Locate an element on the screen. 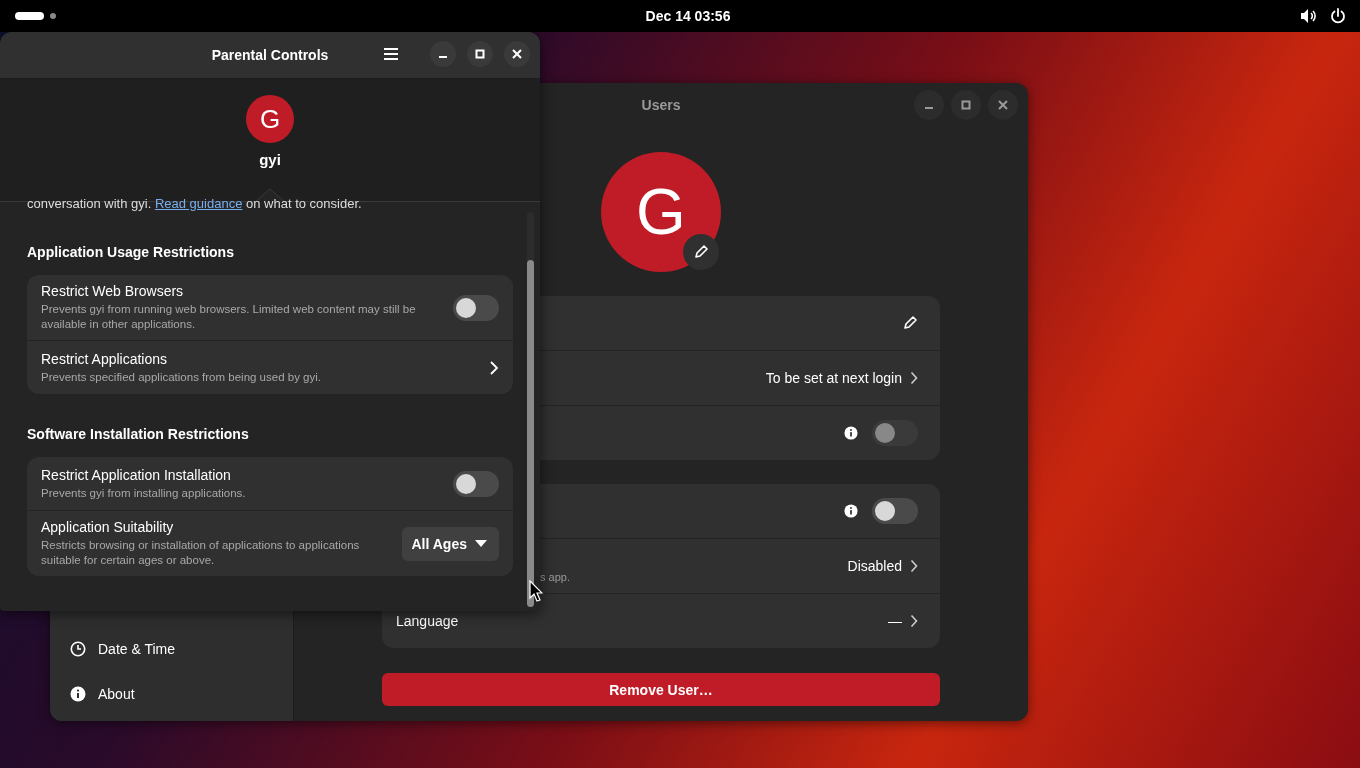  power-icon is located at coordinates (1338, 16).